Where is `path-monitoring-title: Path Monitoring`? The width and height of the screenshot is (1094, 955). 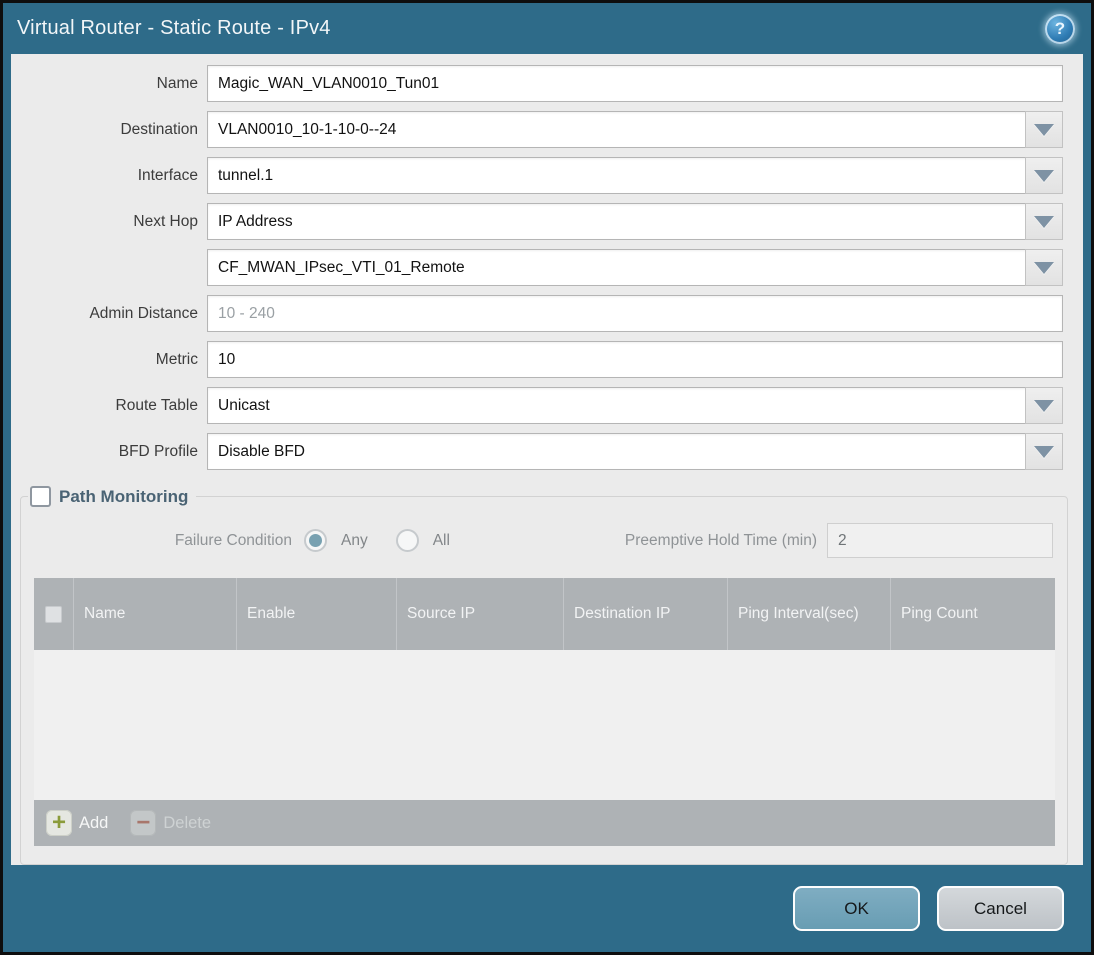 path-monitoring-title: Path Monitoring is located at coordinates (124, 496).